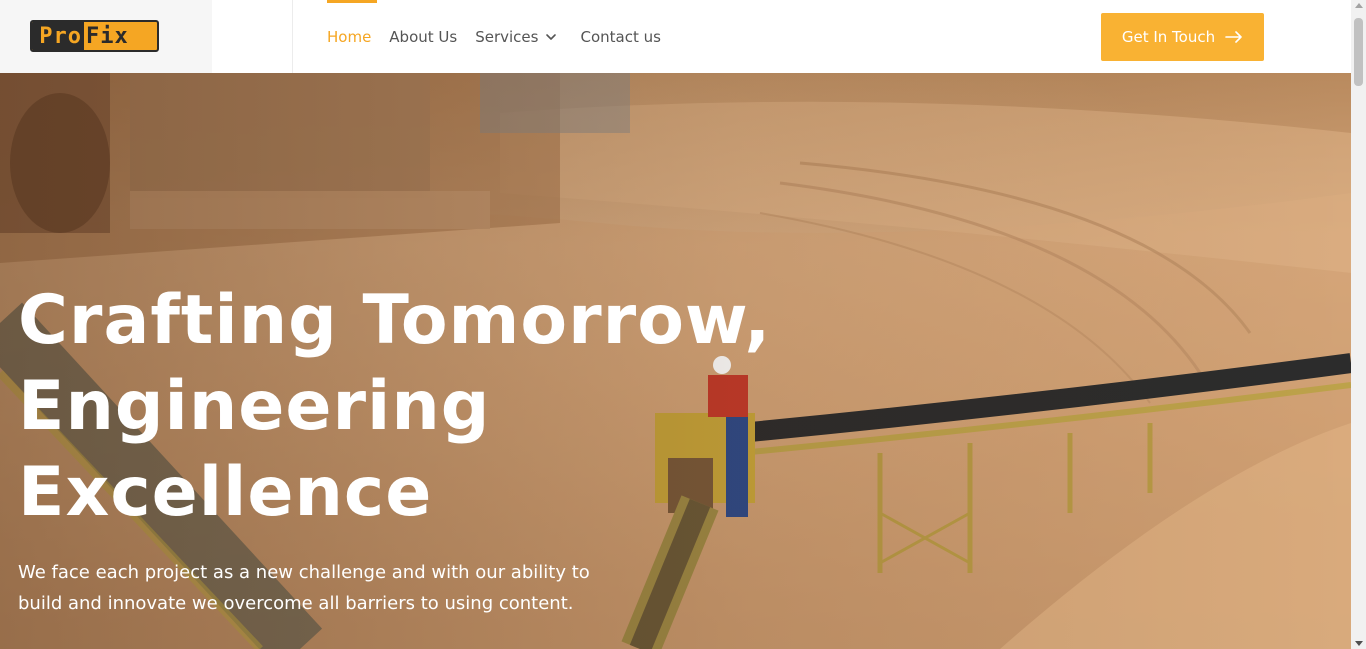 The height and width of the screenshot is (649, 1366). Describe the element at coordinates (225, 492) in the screenshot. I see `hero-title-line: Excellence` at that location.